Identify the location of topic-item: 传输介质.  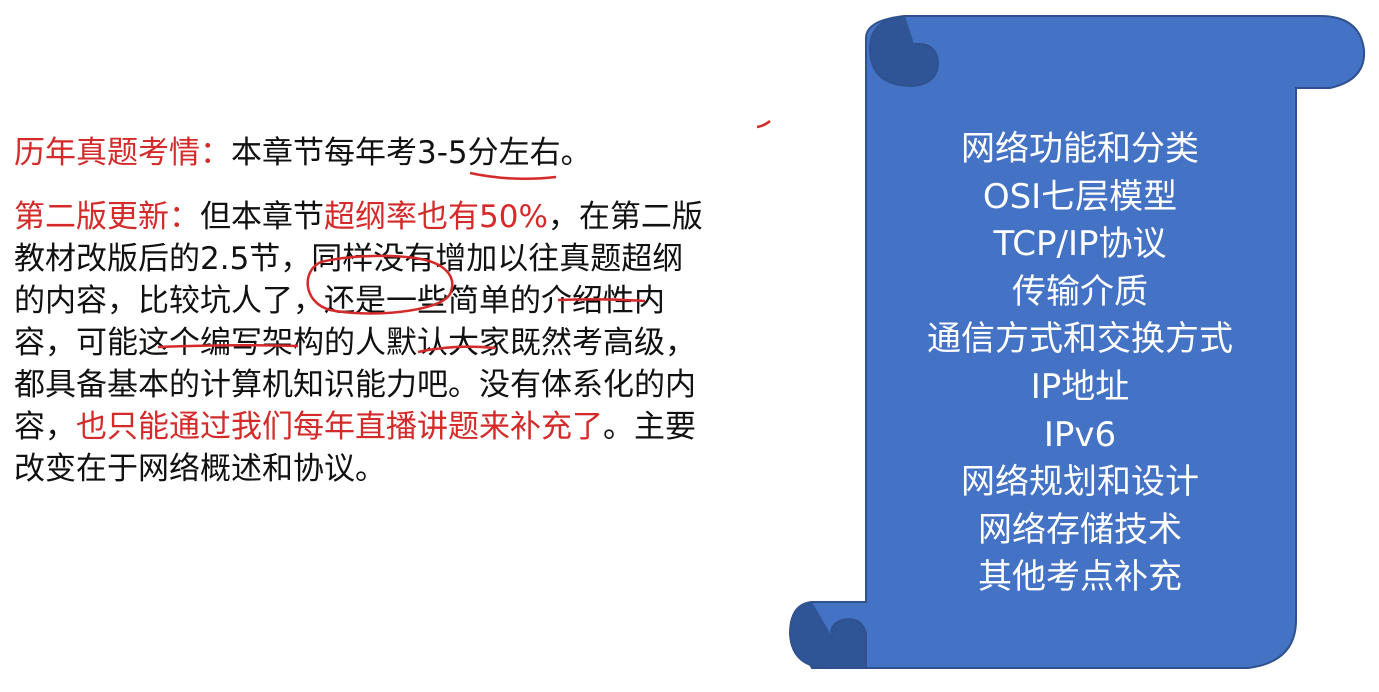
(1080, 291).